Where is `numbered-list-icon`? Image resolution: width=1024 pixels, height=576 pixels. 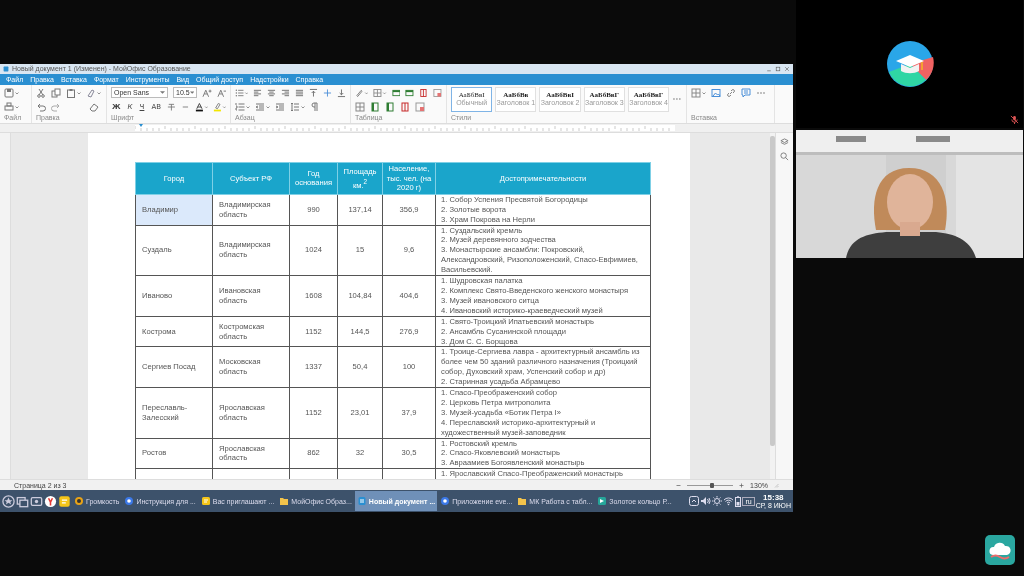
numbered-list-icon is located at coordinates (242, 106).